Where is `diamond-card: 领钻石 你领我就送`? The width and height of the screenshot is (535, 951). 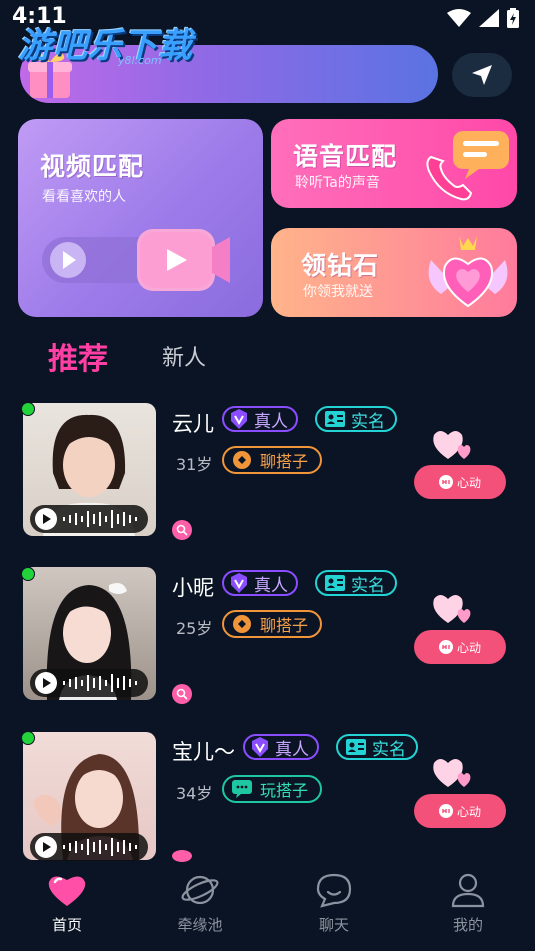 diamond-card: 领钻石 你领我就送 is located at coordinates (394, 272).